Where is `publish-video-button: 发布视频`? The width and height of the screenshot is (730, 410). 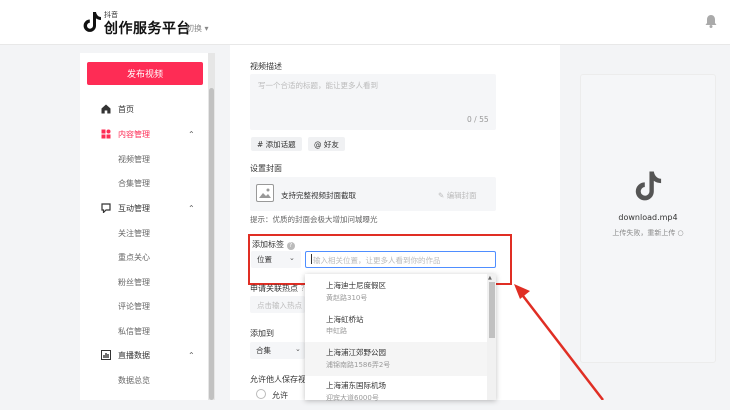
publish-video-button: 发布视频 is located at coordinates (145, 73).